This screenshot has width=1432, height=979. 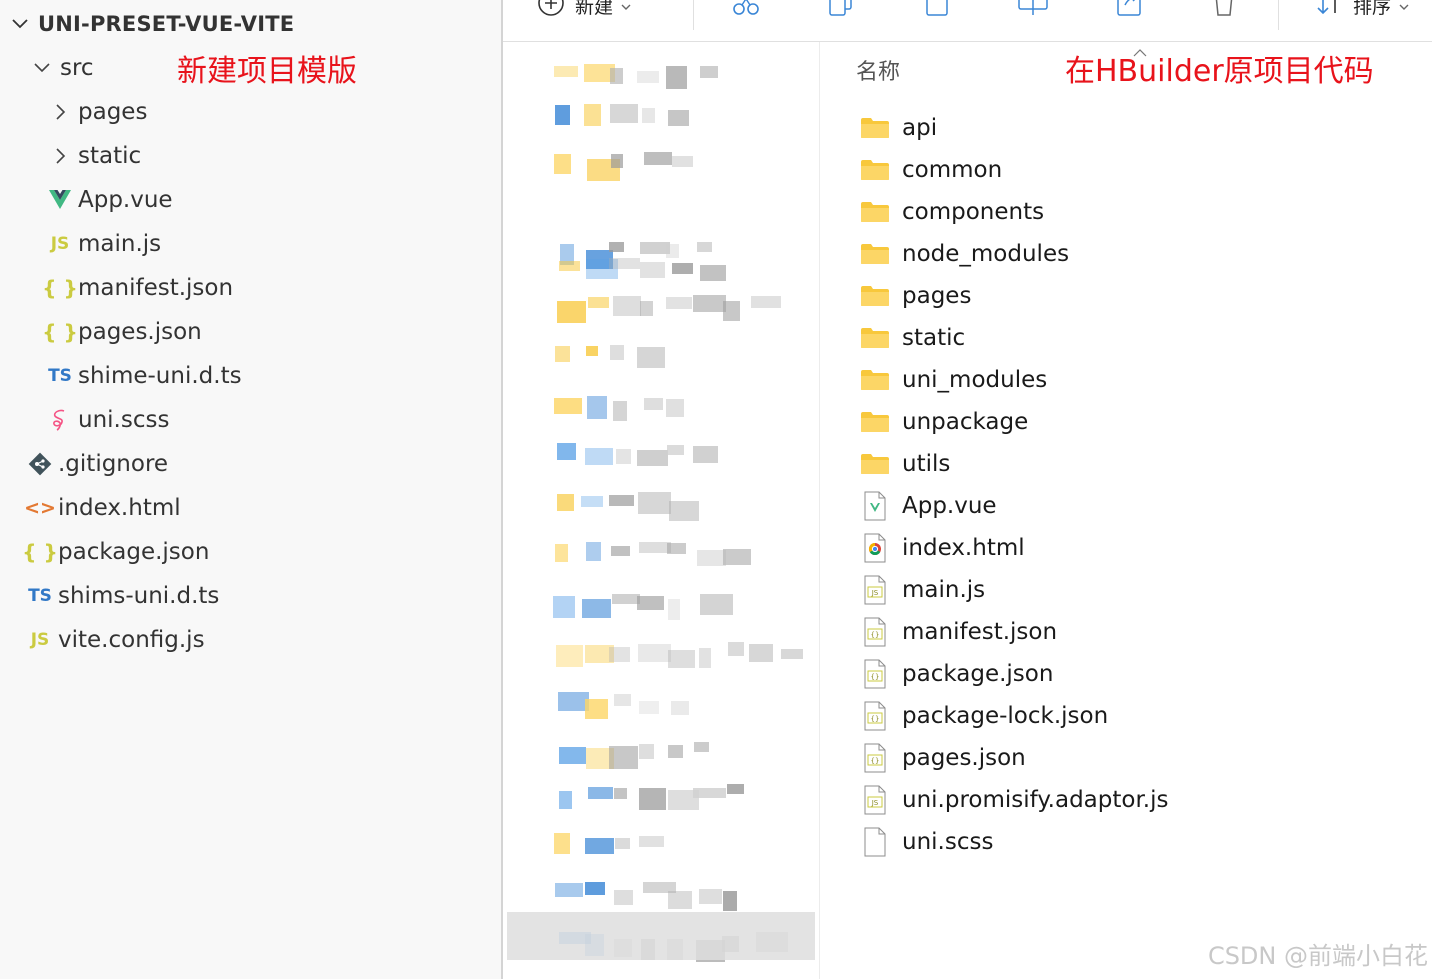 What do you see at coordinates (661, 936) in the screenshot?
I see `nav-scrollbar` at bounding box center [661, 936].